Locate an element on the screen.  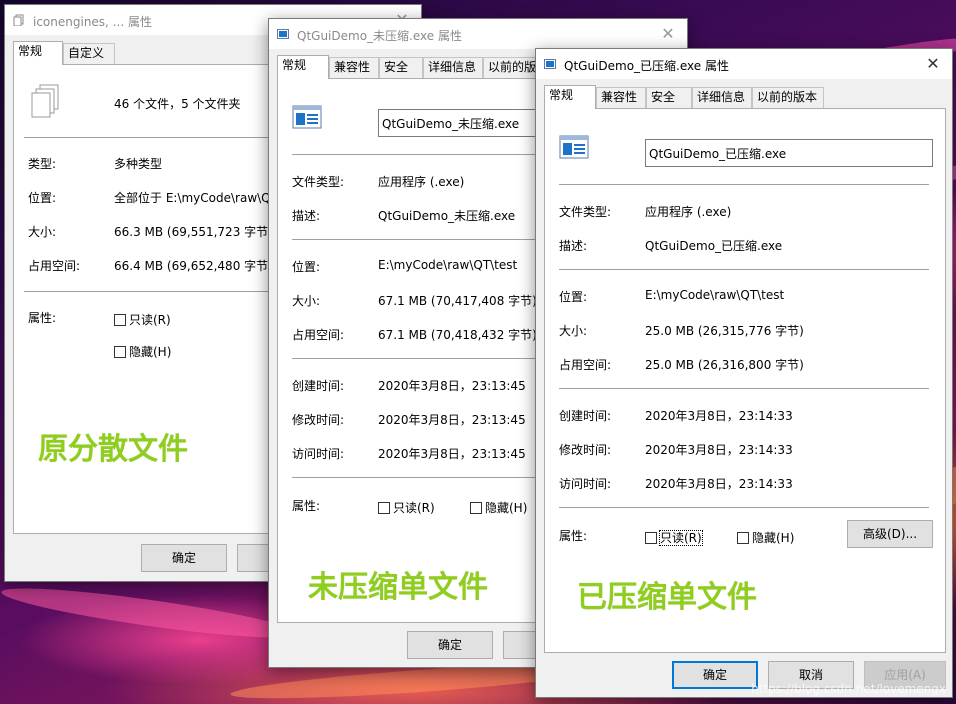
files-title-icon is located at coordinates (18, 20).